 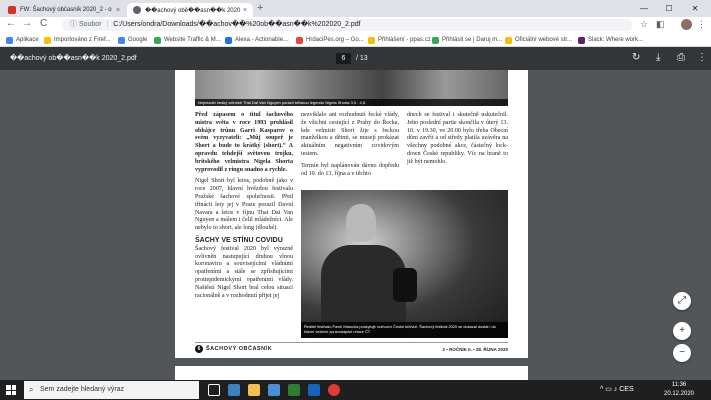 What do you see at coordinates (702, 57) in the screenshot?
I see `more-icon: ⋮` at bounding box center [702, 57].